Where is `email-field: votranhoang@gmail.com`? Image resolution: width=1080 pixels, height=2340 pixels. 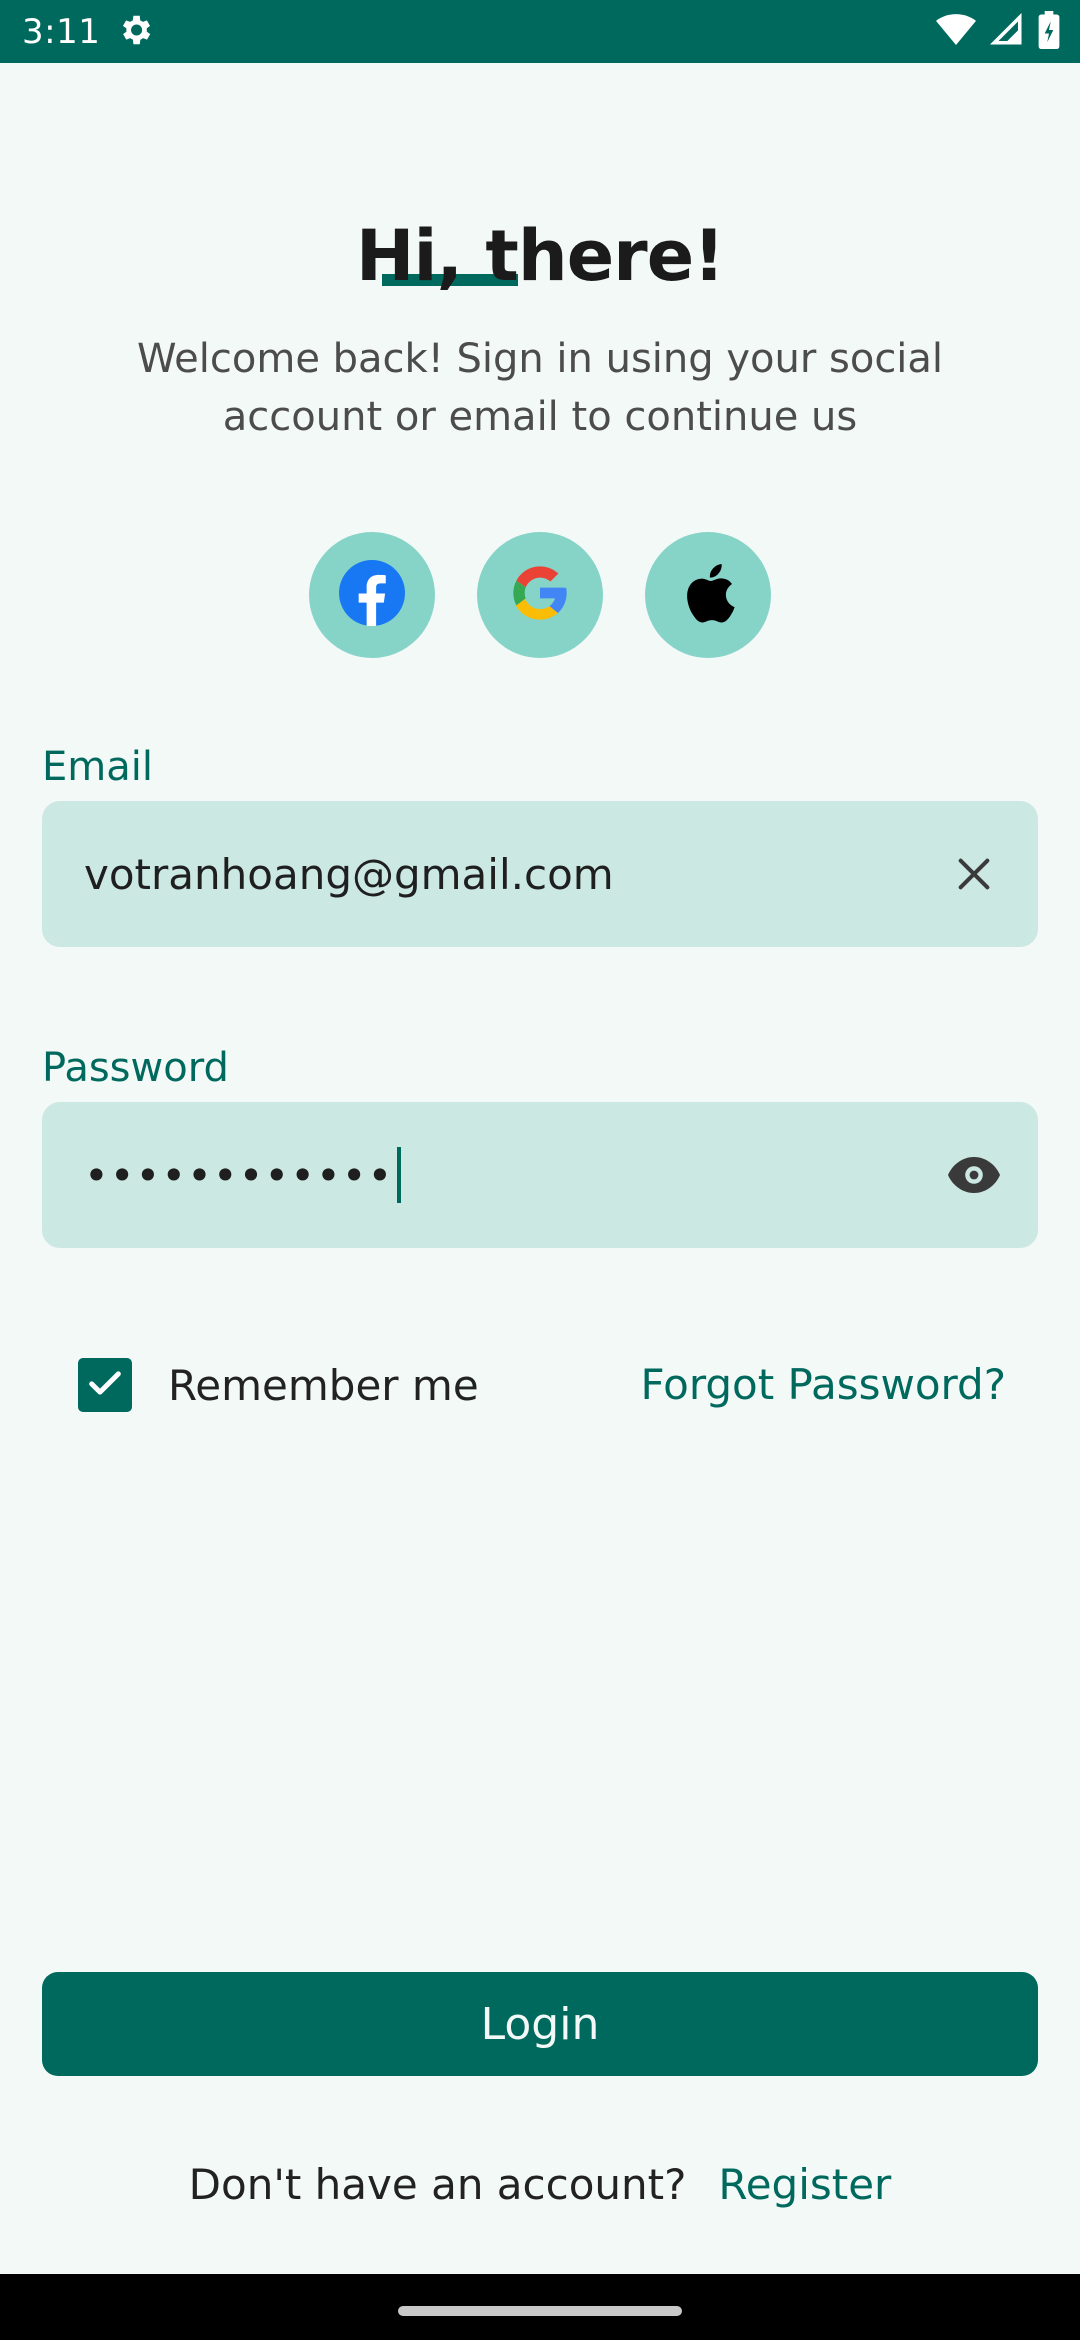
email-field: votranhoang@gmail.com is located at coordinates (540, 874).